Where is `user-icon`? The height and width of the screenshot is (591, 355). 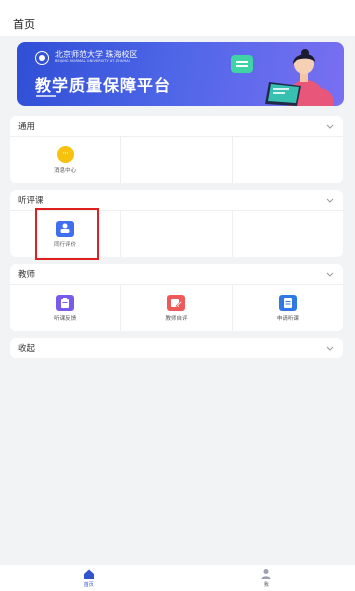 user-icon is located at coordinates (266, 574).